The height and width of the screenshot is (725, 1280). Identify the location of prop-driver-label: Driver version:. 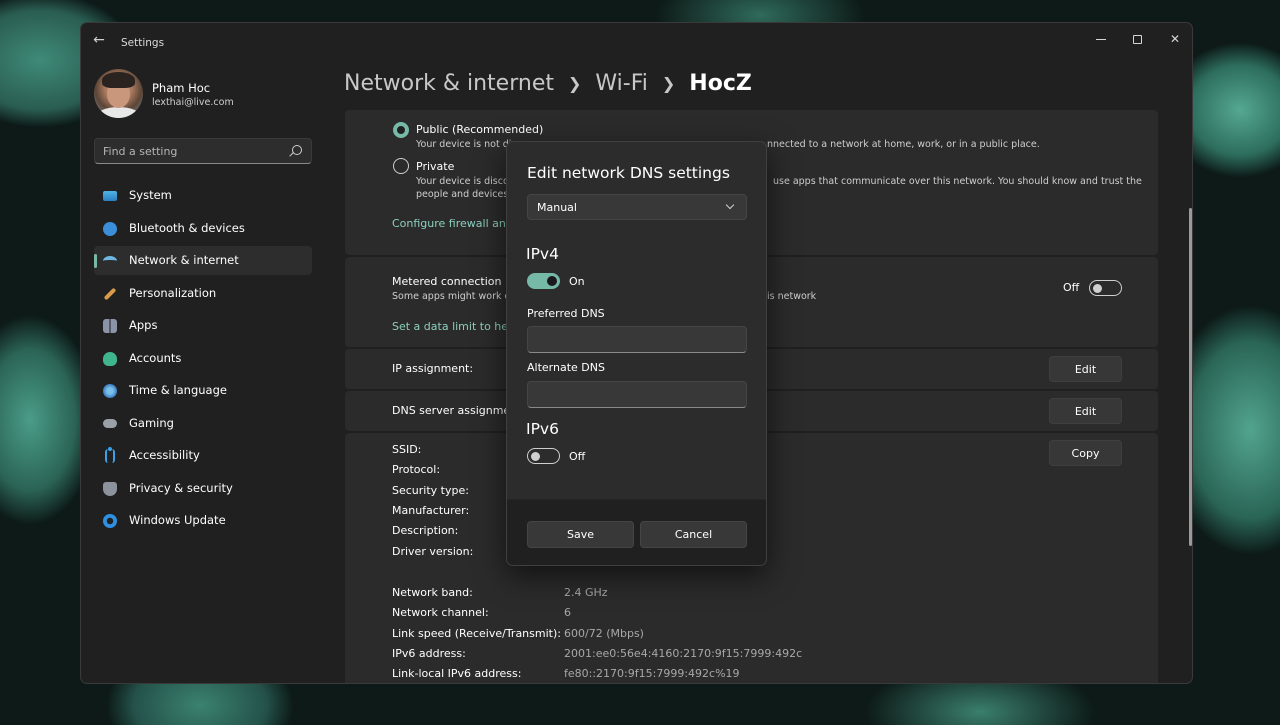
(433, 551).